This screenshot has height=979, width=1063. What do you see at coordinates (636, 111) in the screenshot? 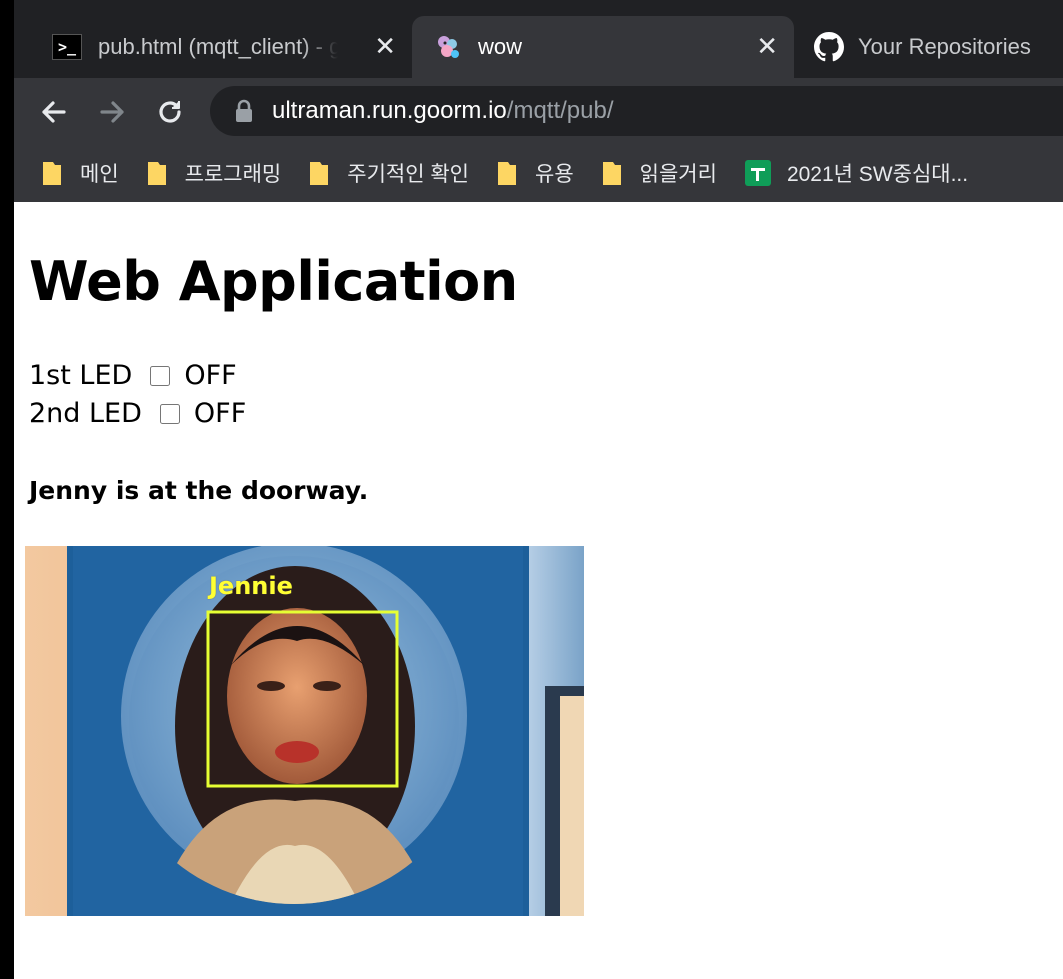
I see `address-bar: ultraman.run.goorm.io /mqtt/pub/` at bounding box center [636, 111].